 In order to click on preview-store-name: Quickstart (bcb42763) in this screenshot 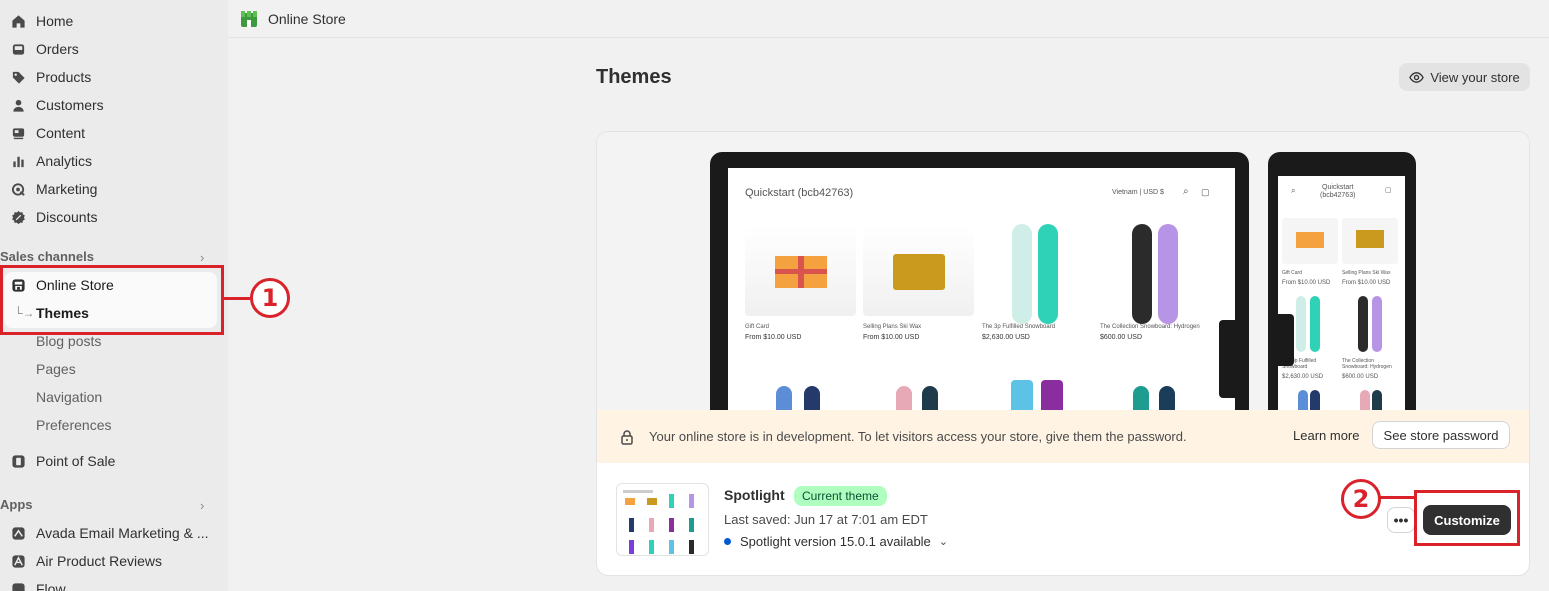, I will do `click(799, 193)`.